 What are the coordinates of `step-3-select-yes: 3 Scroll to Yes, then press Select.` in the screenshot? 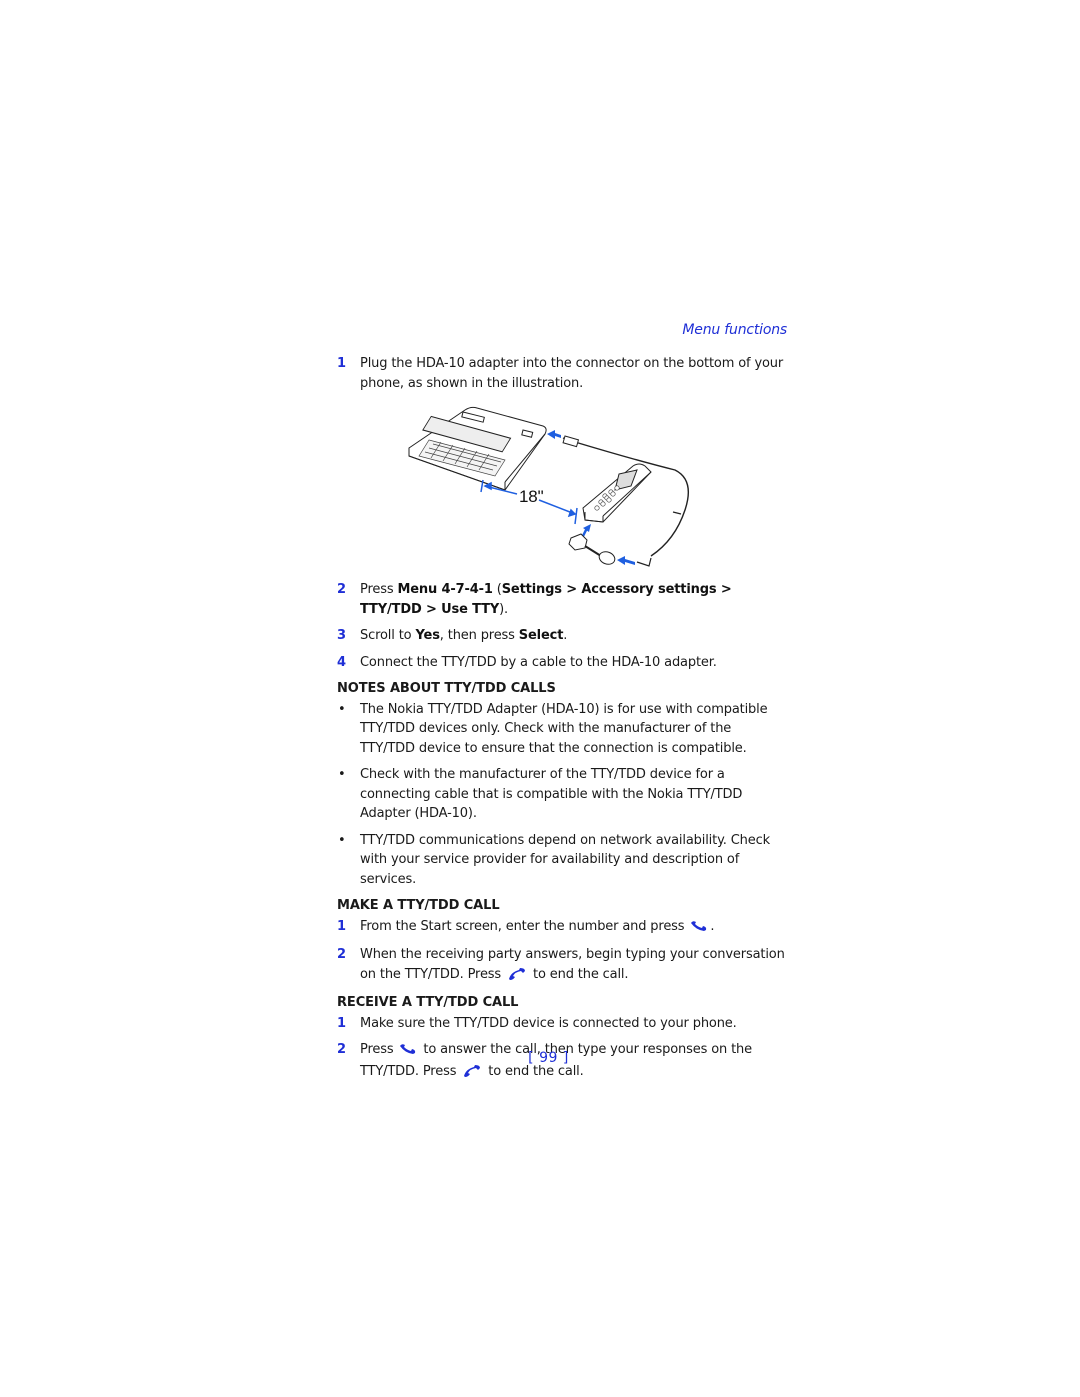 It's located at (563, 636).